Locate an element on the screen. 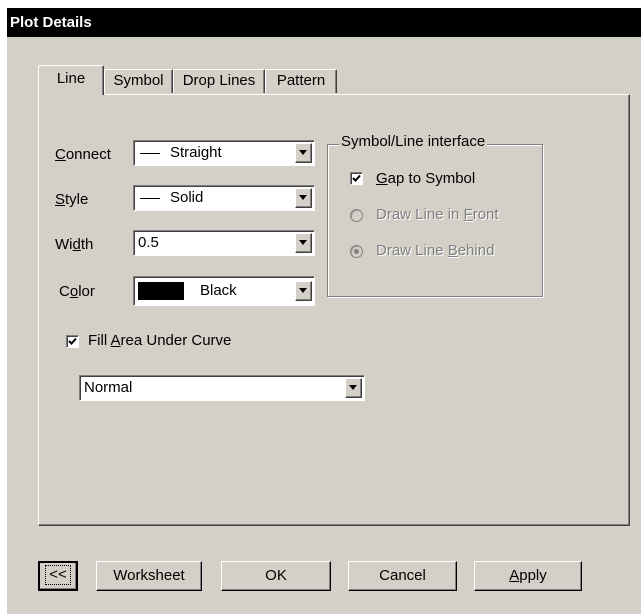 The image size is (641, 614). cancel-button: Cancel is located at coordinates (402, 576).